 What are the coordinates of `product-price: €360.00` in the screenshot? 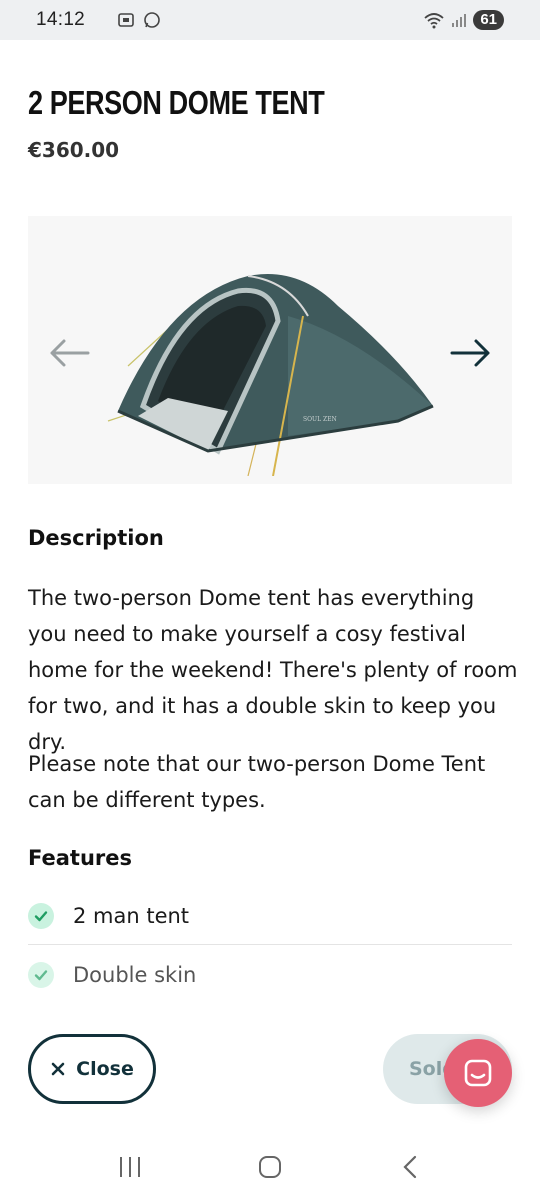 It's located at (74, 150).